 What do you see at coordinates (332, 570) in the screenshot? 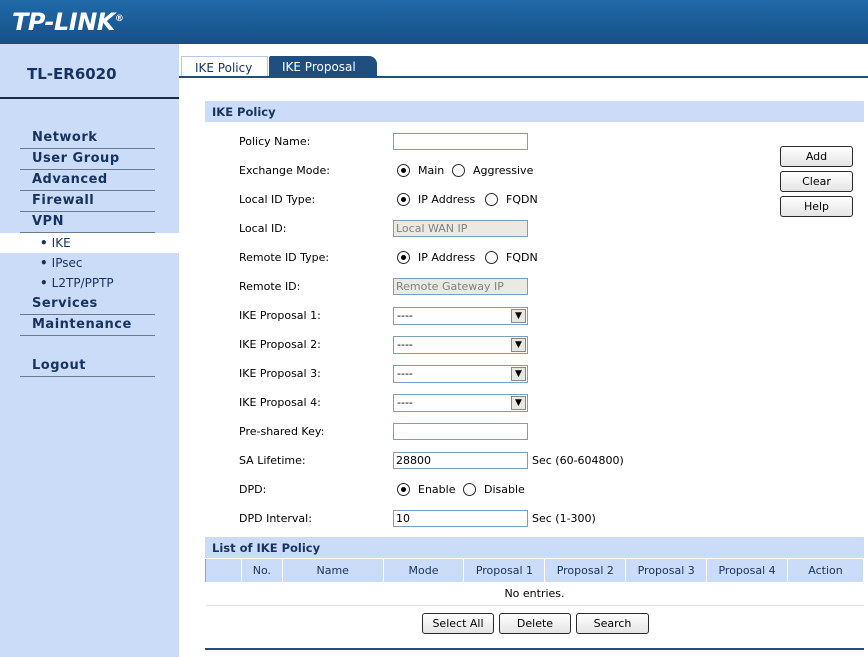
I see `column-name: Name` at bounding box center [332, 570].